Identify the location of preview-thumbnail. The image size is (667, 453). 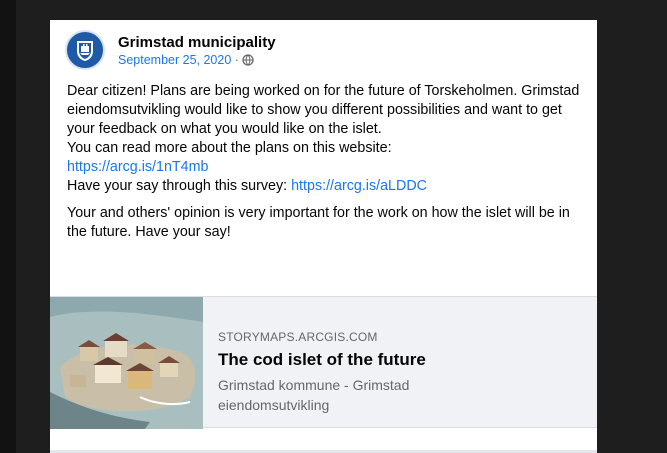
(126, 363).